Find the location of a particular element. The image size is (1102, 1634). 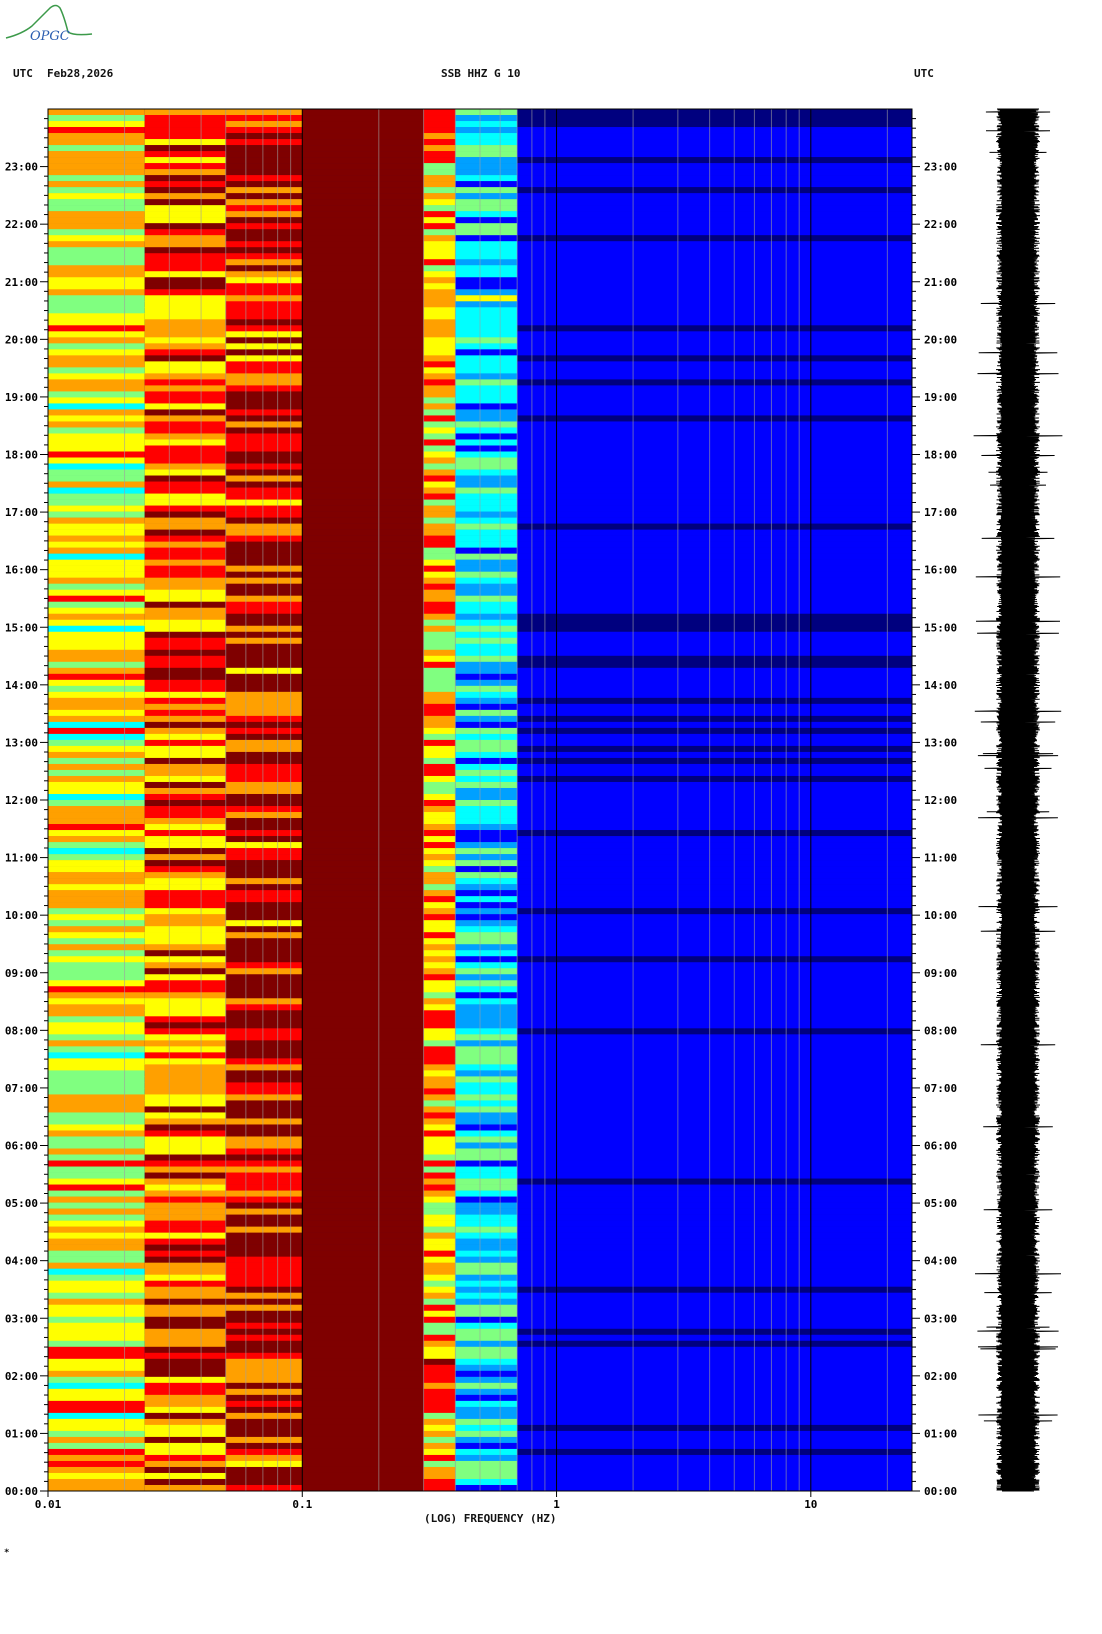

y-tick-label-left: 14:00 is located at coordinates (21, 685).